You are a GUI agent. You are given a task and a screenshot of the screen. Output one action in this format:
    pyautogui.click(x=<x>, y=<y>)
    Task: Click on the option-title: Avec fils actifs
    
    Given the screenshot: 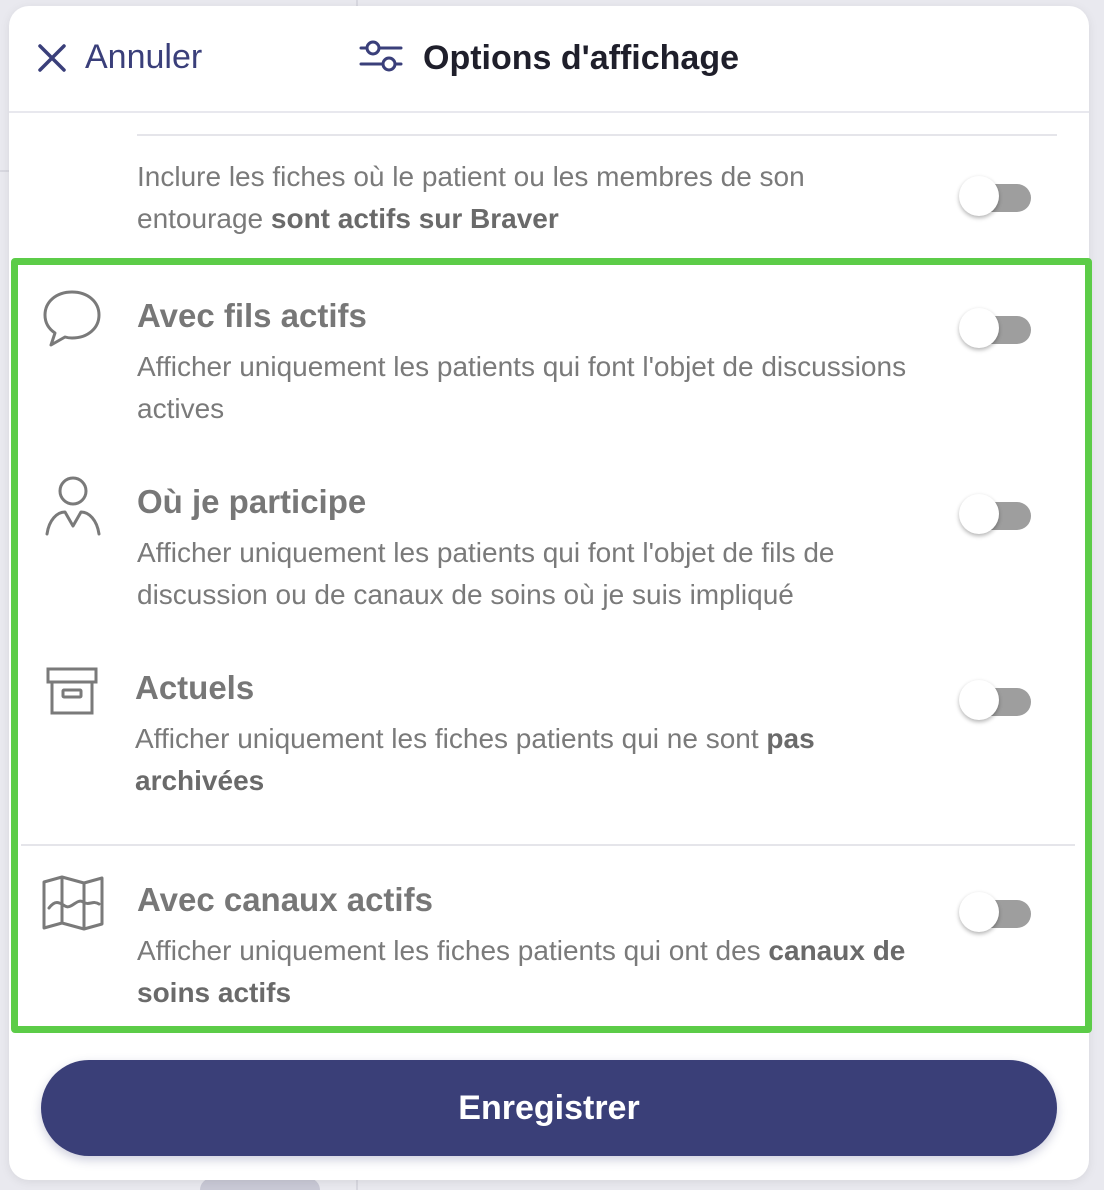 What is the action you would take?
    pyautogui.click(x=252, y=315)
    